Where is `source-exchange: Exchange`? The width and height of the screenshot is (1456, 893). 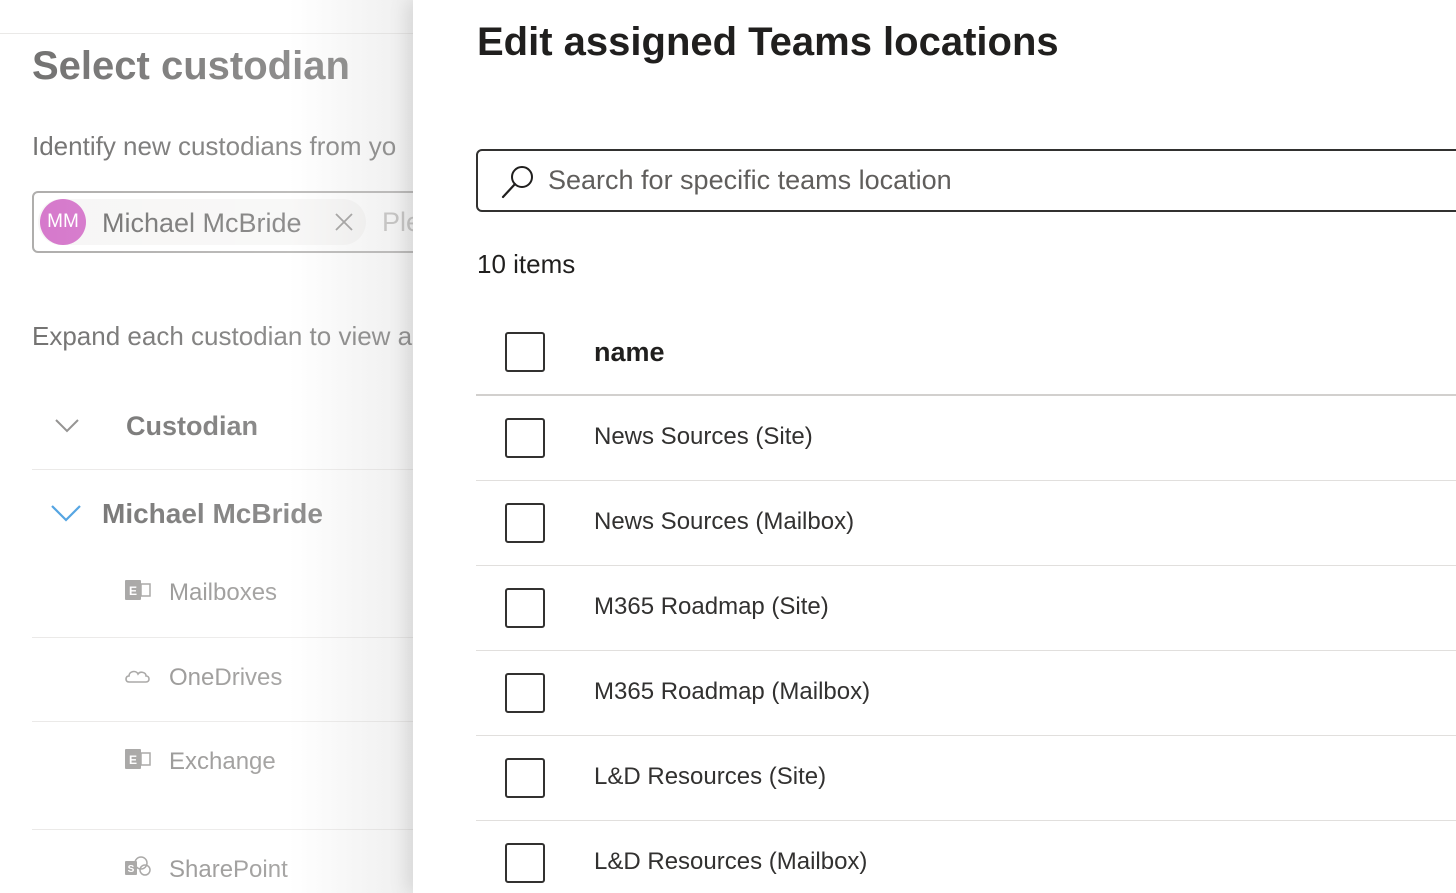 source-exchange: Exchange is located at coordinates (222, 761).